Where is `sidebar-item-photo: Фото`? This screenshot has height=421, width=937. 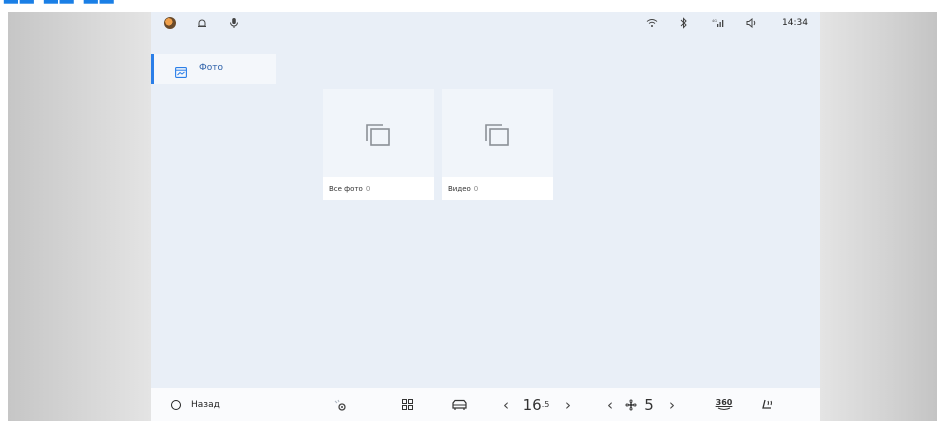
sidebar-item-photo: Фото is located at coordinates (213, 69).